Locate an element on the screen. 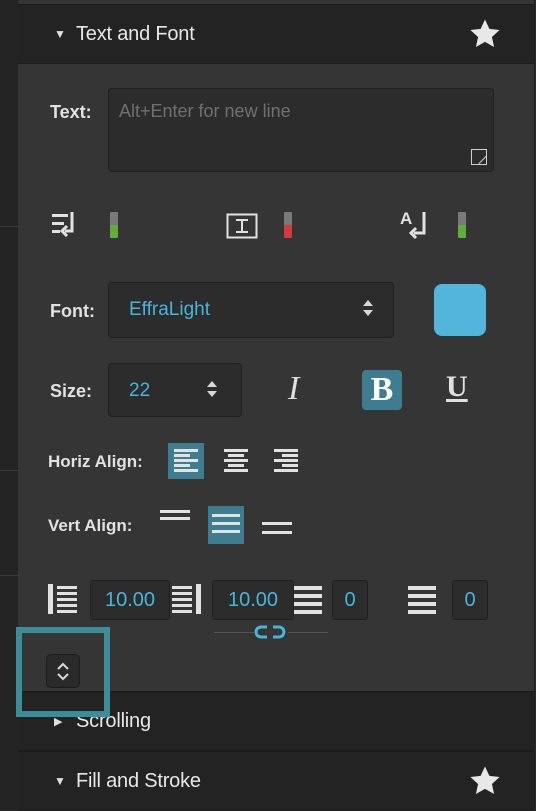 Image resolution: width=536 pixels, height=811 pixels. wrap-toggle-indicator is located at coordinates (114, 225).